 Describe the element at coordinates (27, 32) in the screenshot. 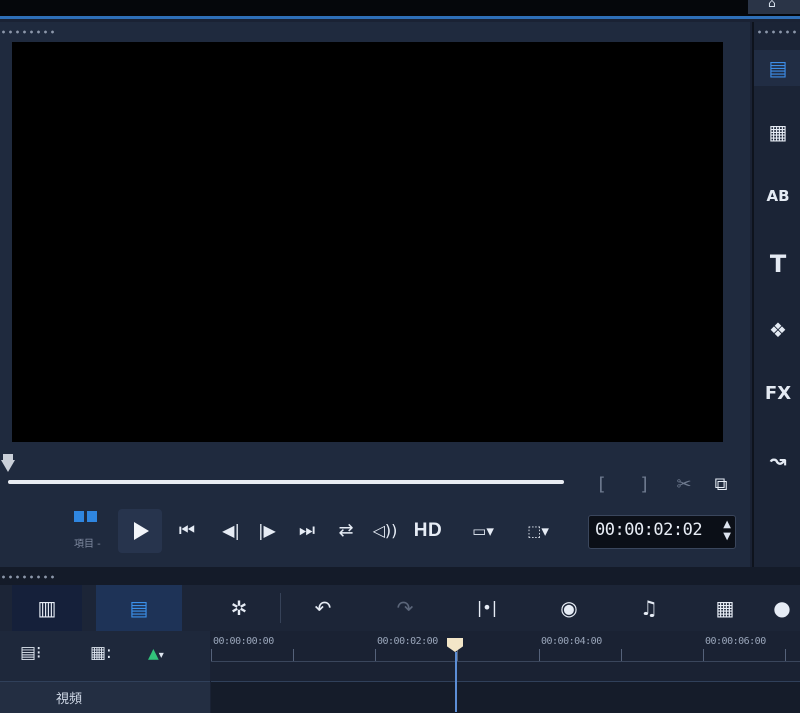

I see `panel-grip` at that location.